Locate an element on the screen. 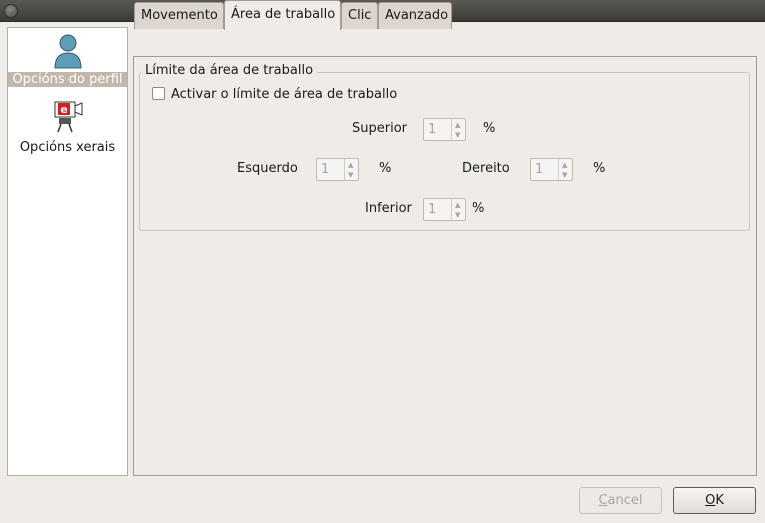 The height and width of the screenshot is (523, 765). cancel-button: Cancel is located at coordinates (620, 500).